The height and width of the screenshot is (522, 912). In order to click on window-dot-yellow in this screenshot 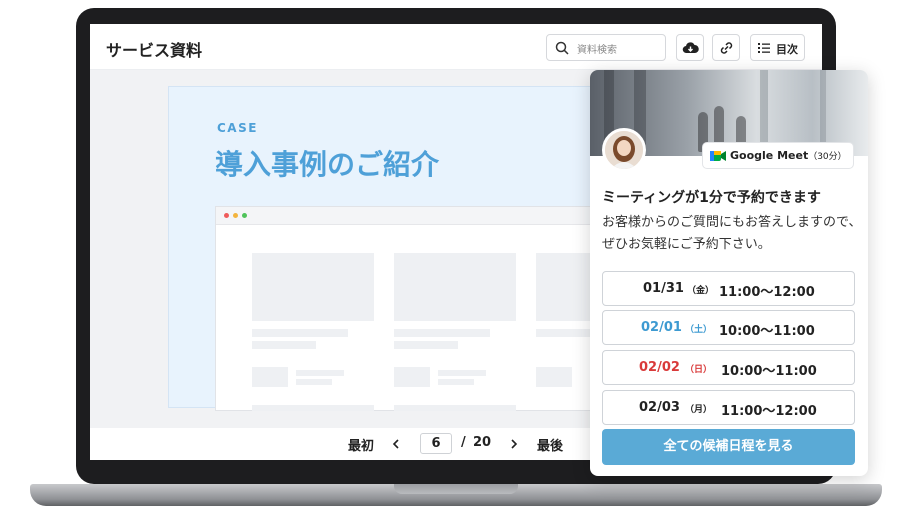, I will do `click(235, 215)`.